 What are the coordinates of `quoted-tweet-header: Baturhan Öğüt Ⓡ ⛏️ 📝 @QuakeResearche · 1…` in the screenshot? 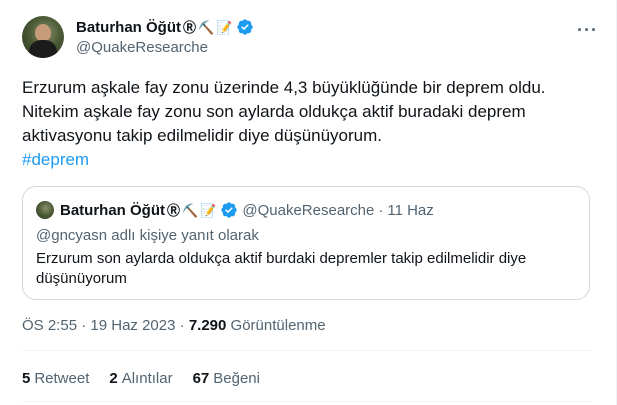 It's located at (235, 210).